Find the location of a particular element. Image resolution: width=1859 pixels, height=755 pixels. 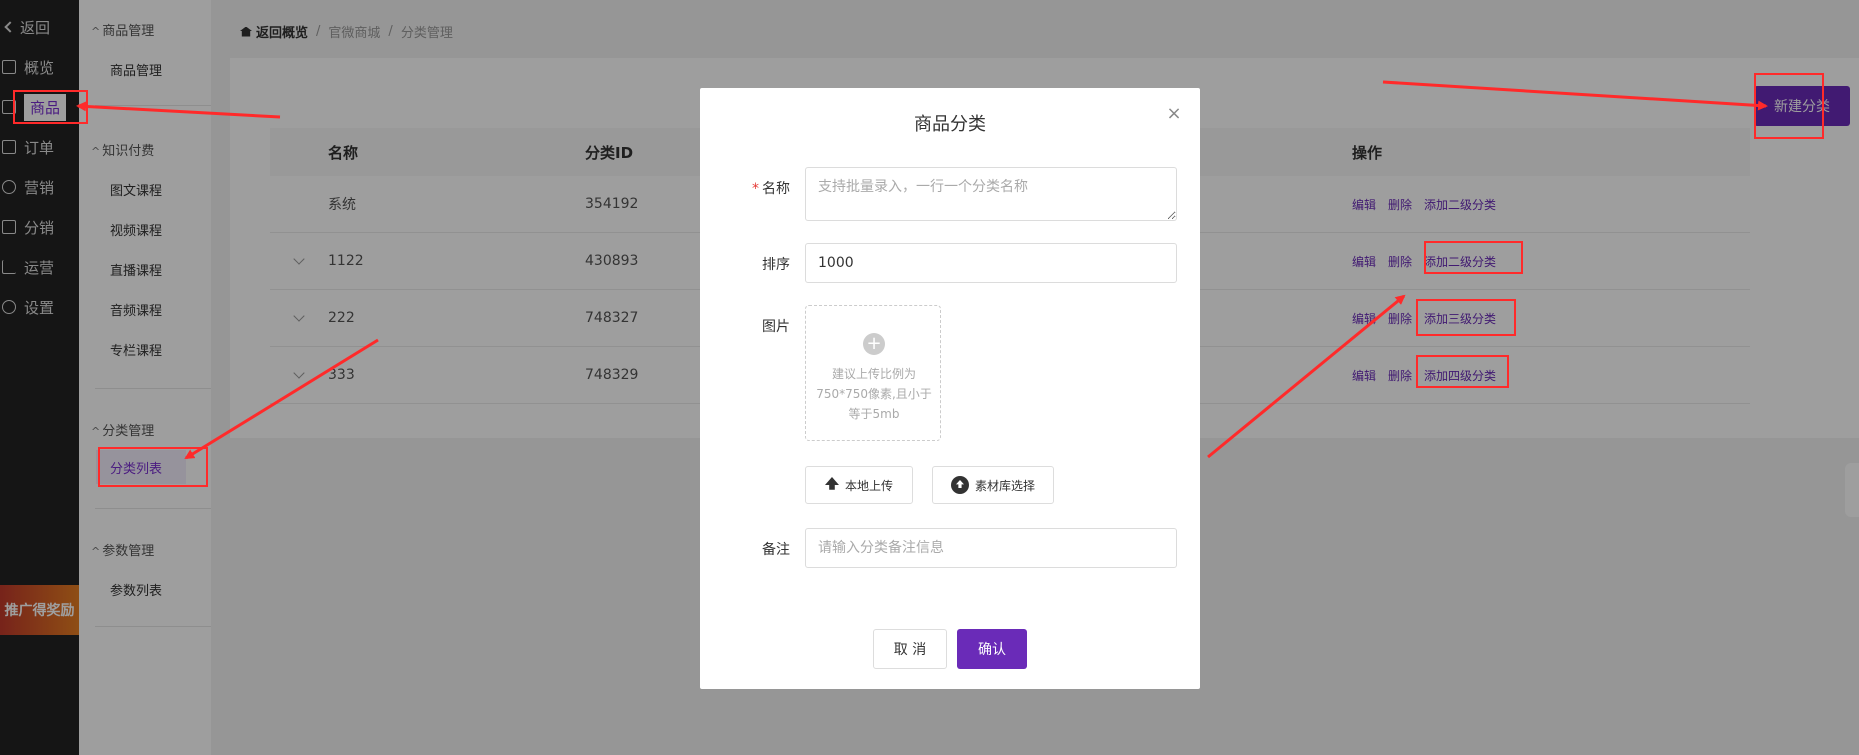

name-label: * 名称 is located at coordinates (765, 188).